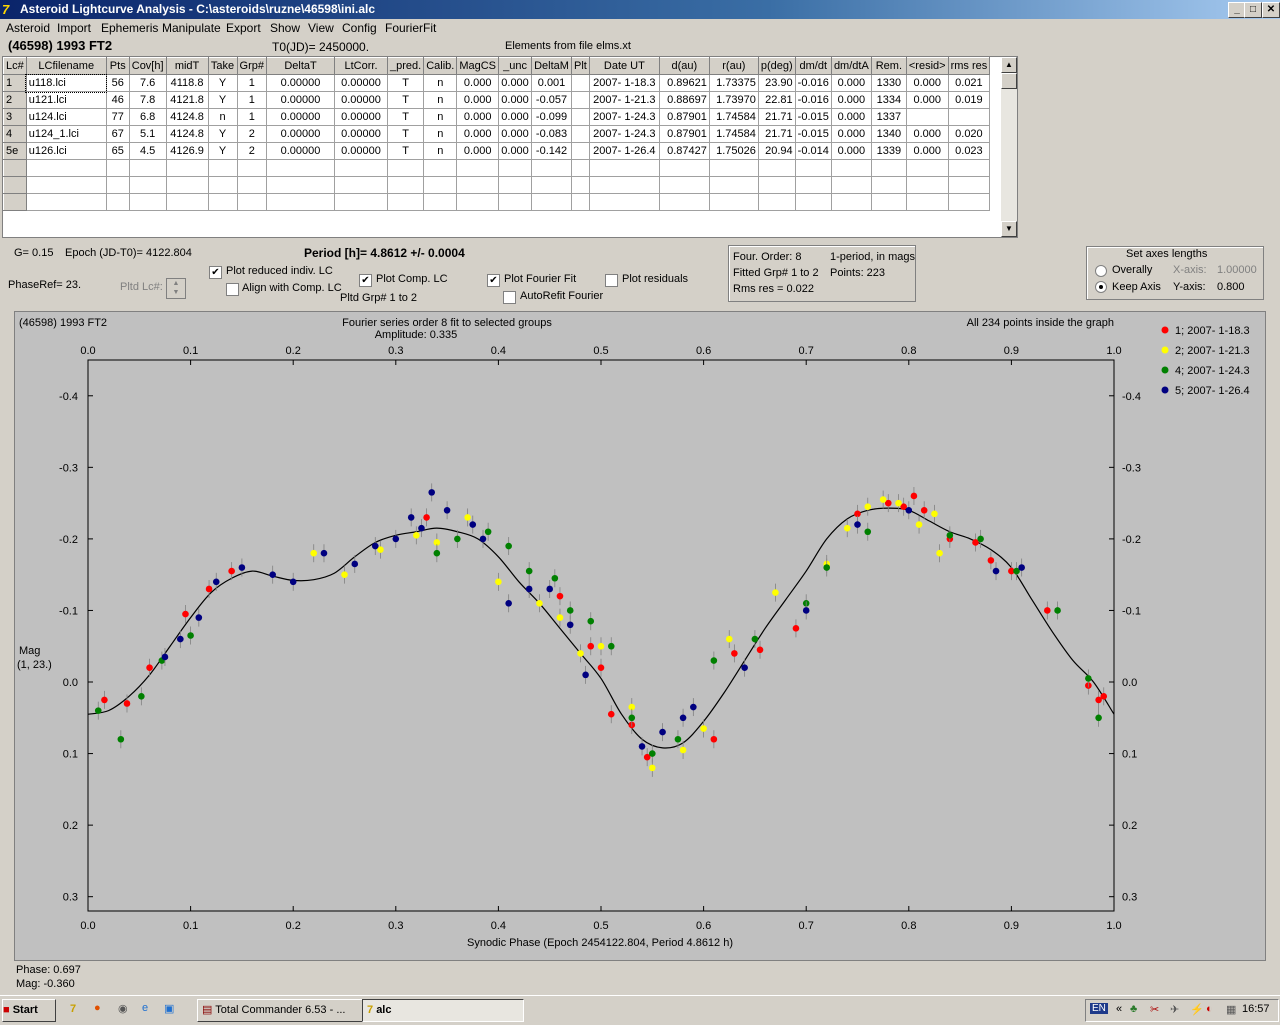 Image resolution: width=1280 pixels, height=1025 pixels. I want to click on menu-asteroid: Asteroid, so click(28, 28).